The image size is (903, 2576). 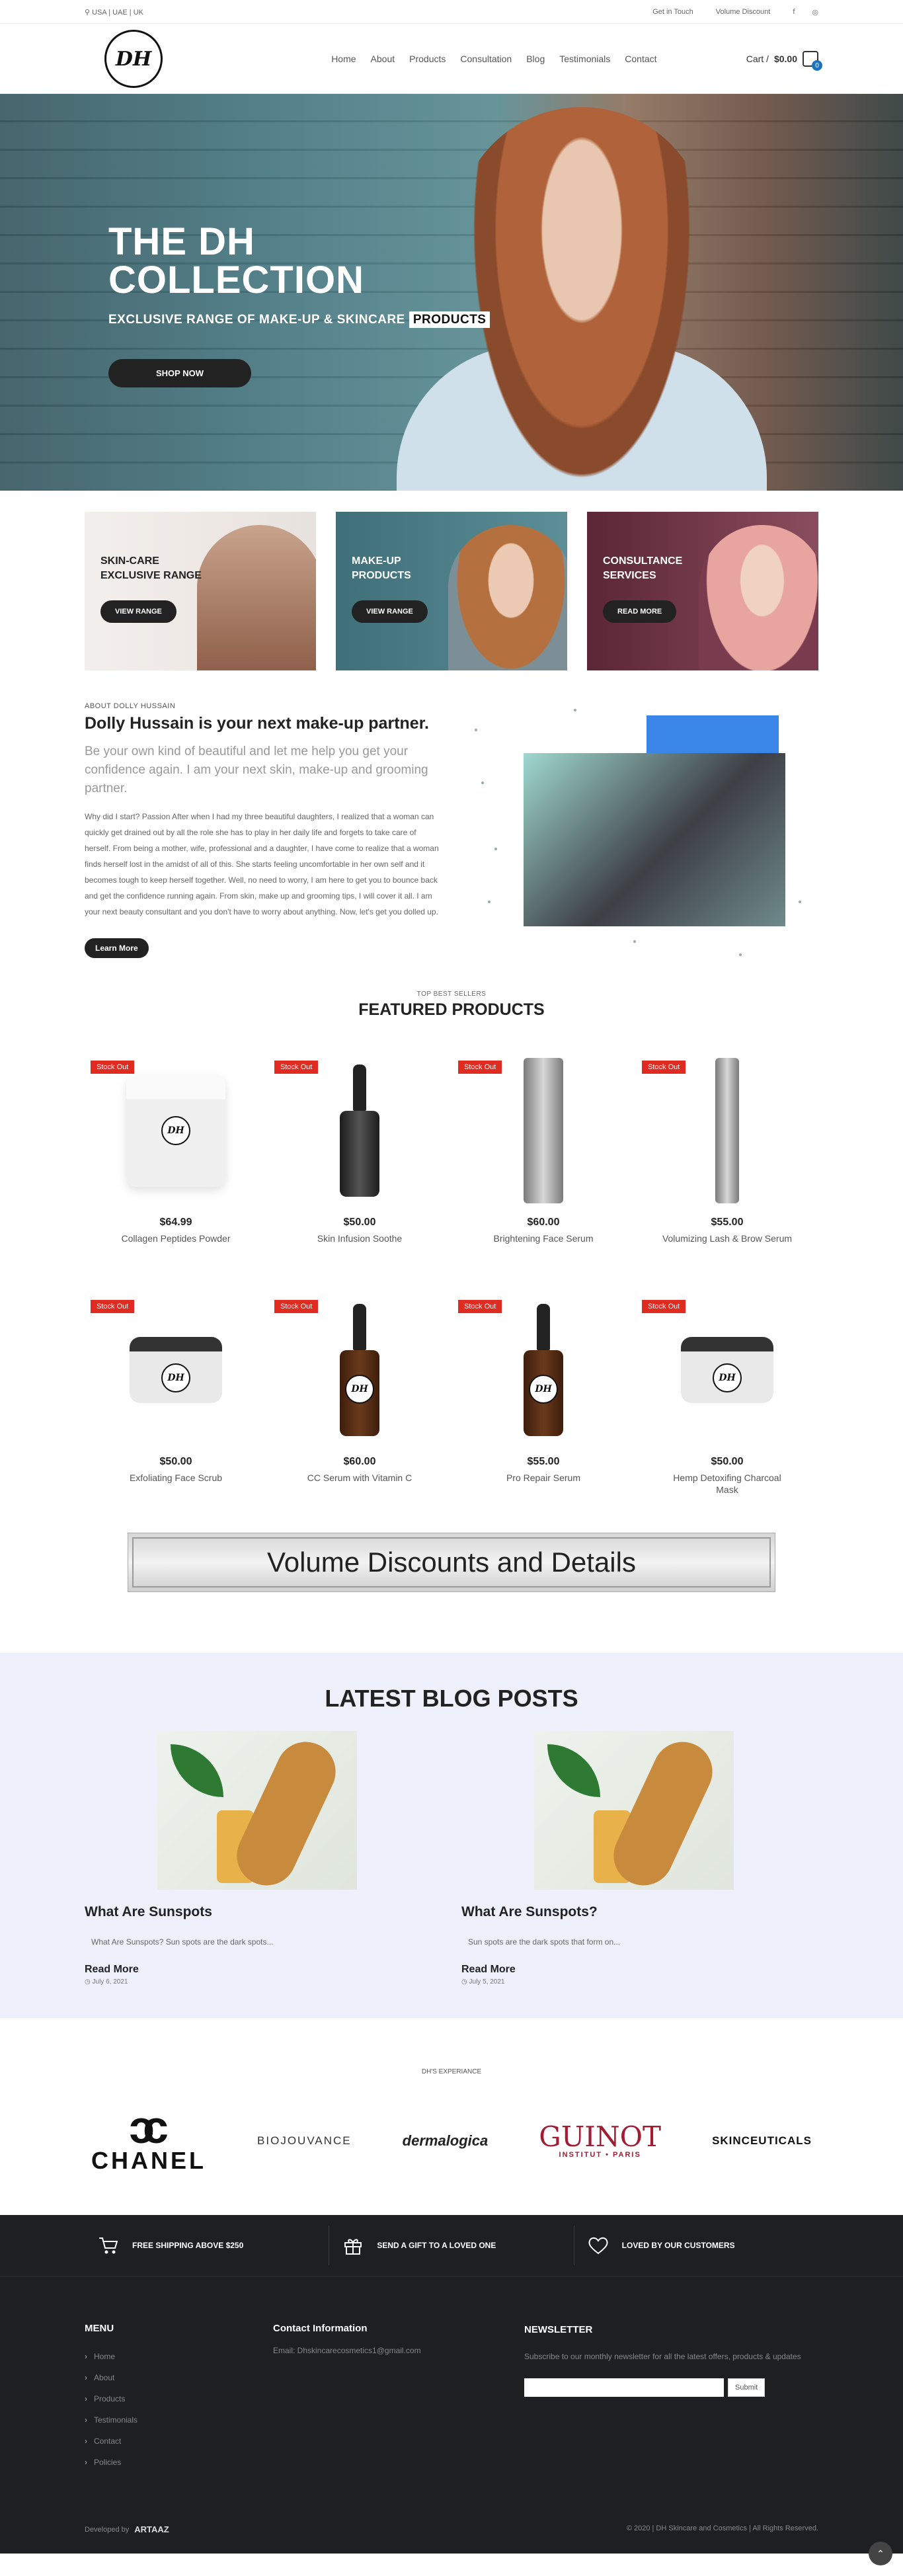 I want to click on gift-icon, so click(x=353, y=2245).